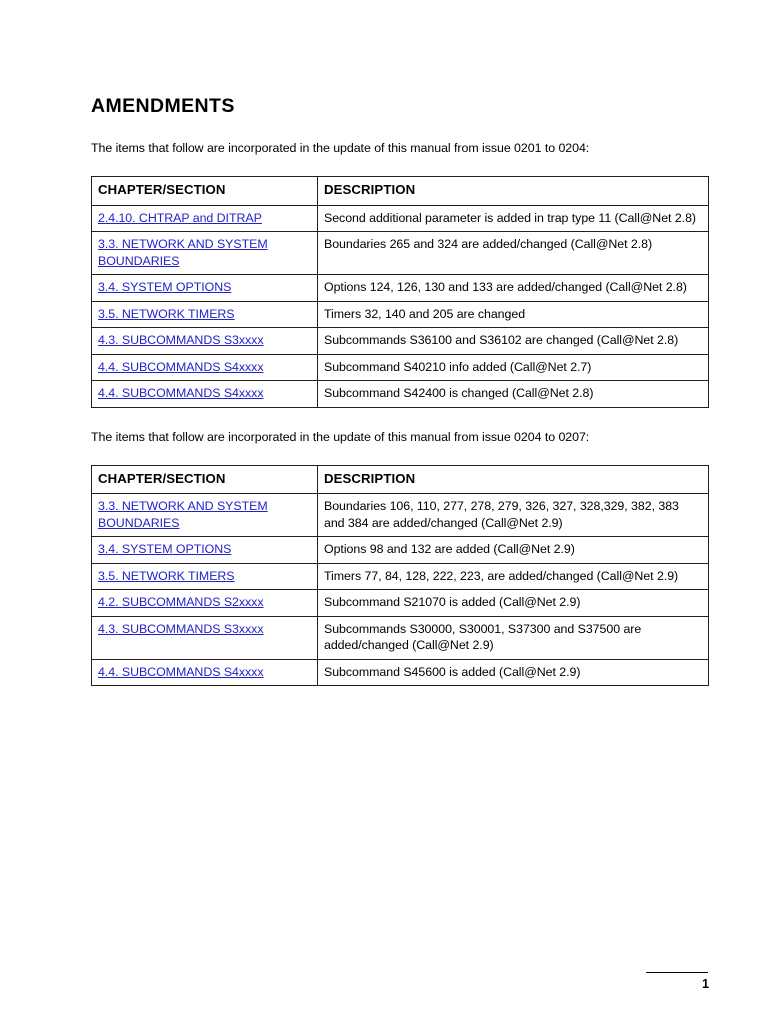 Image resolution: width=768 pixels, height=1024 pixels. What do you see at coordinates (399, 418) in the screenshot?
I see `intro-2-spacer` at bounding box center [399, 418].